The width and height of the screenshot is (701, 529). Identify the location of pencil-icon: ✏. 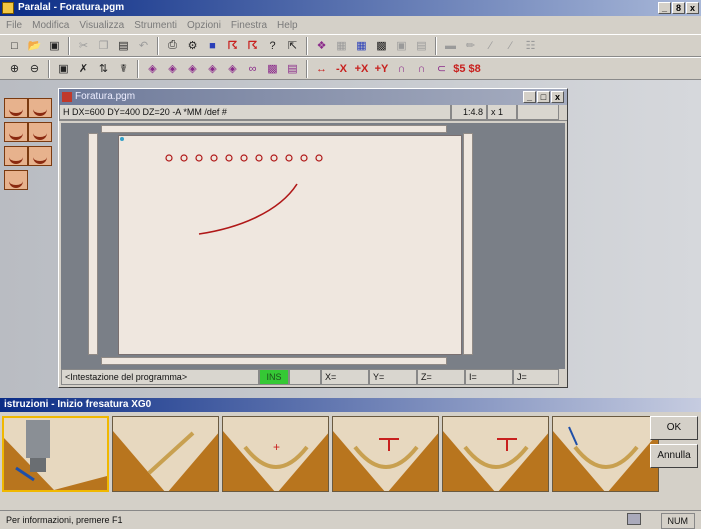
(470, 45).